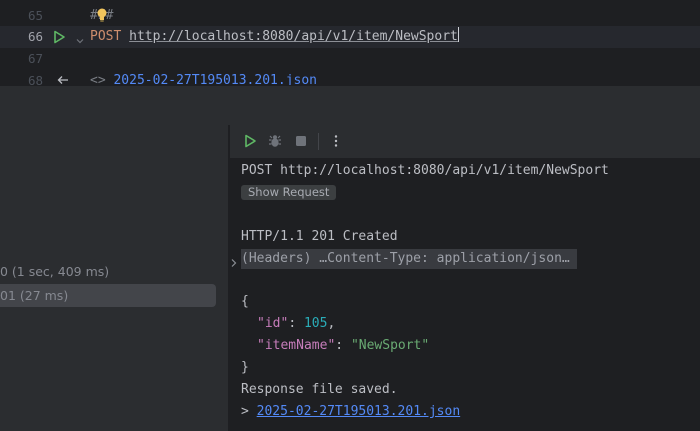 This screenshot has height=431, width=700. What do you see at coordinates (350, 77) in the screenshot?
I see `editor-line-68: 68 <> 2025-02-27T195013.201.json` at bounding box center [350, 77].